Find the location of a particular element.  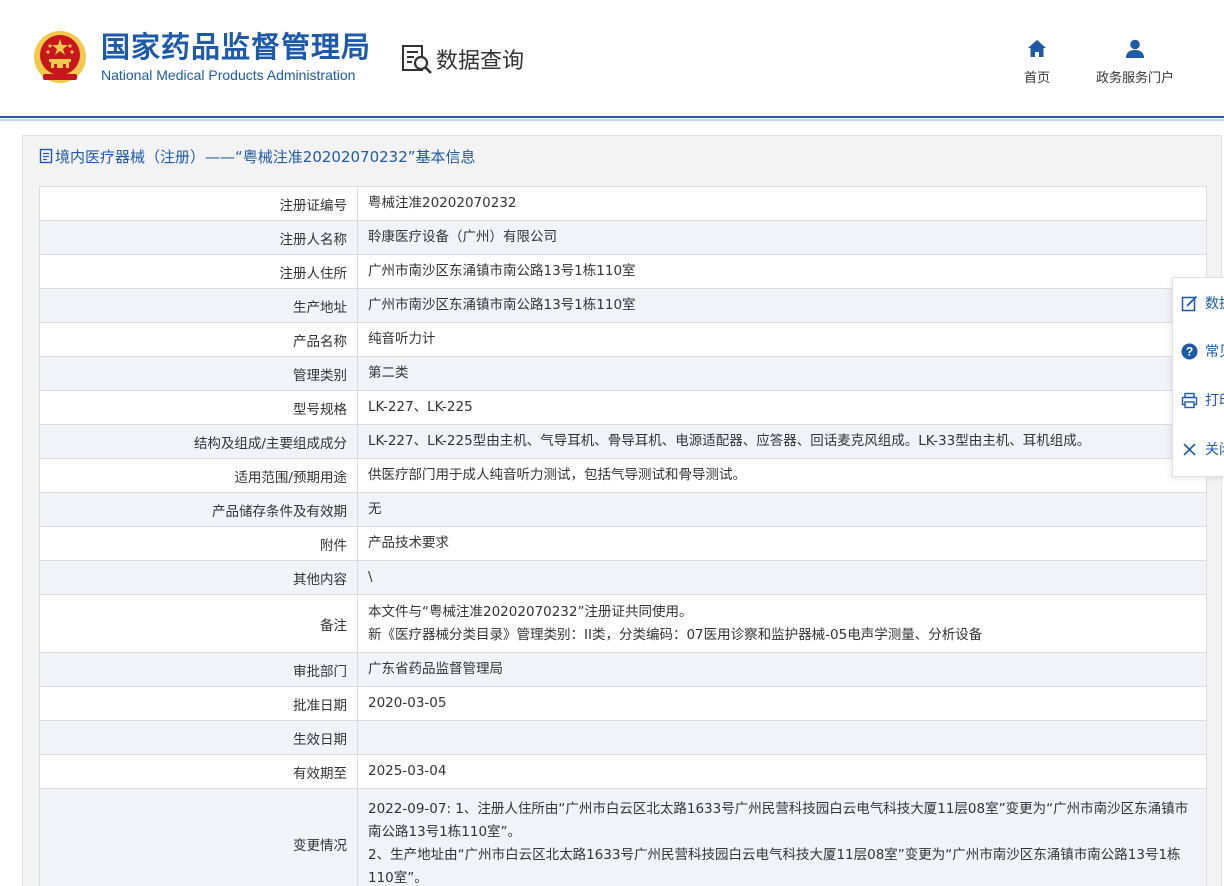

row-value: 聆康医疗设备（广州）有限公司 is located at coordinates (782, 237).